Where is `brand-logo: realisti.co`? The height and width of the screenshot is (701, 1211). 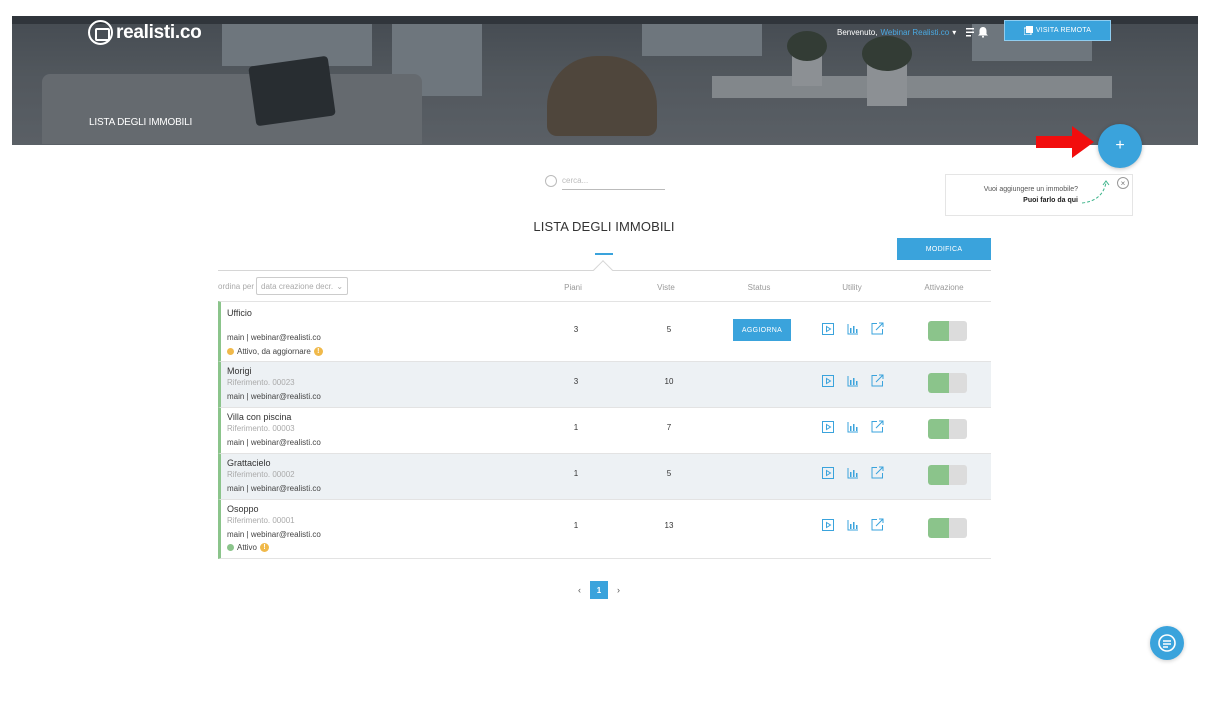 brand-logo: realisti.co is located at coordinates (145, 32).